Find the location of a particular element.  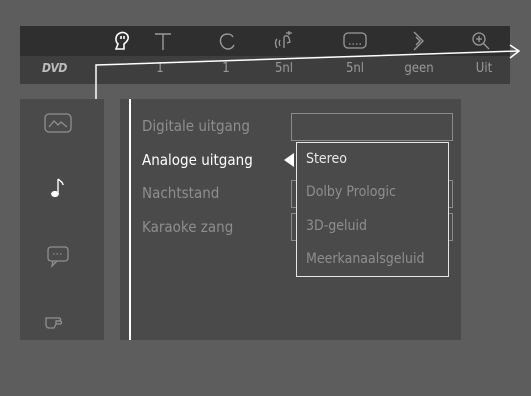

option-dolby-prologic: Dolby Prologic is located at coordinates (351, 192).